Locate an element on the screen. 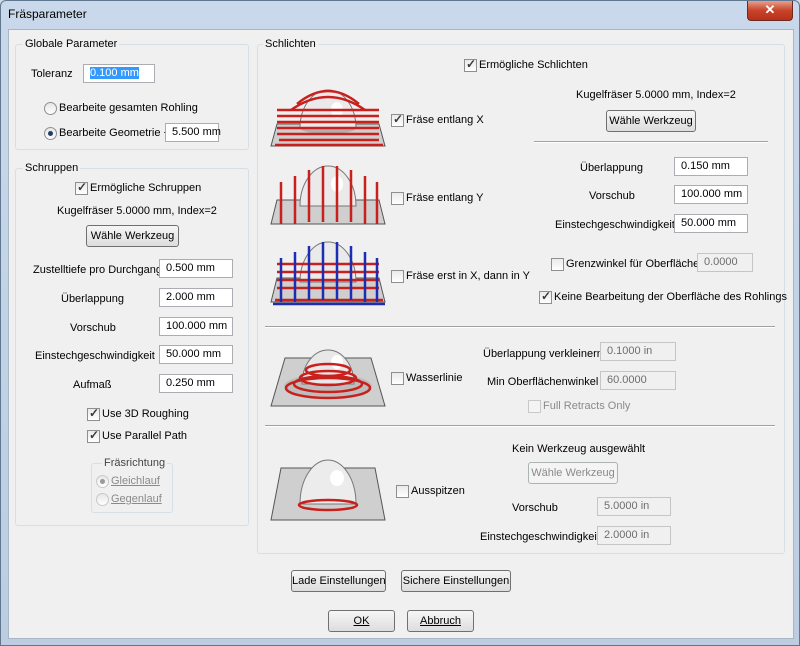 The width and height of the screenshot is (800, 646). enable-roughing-label: Ermögliche Schruppen is located at coordinates (146, 188).